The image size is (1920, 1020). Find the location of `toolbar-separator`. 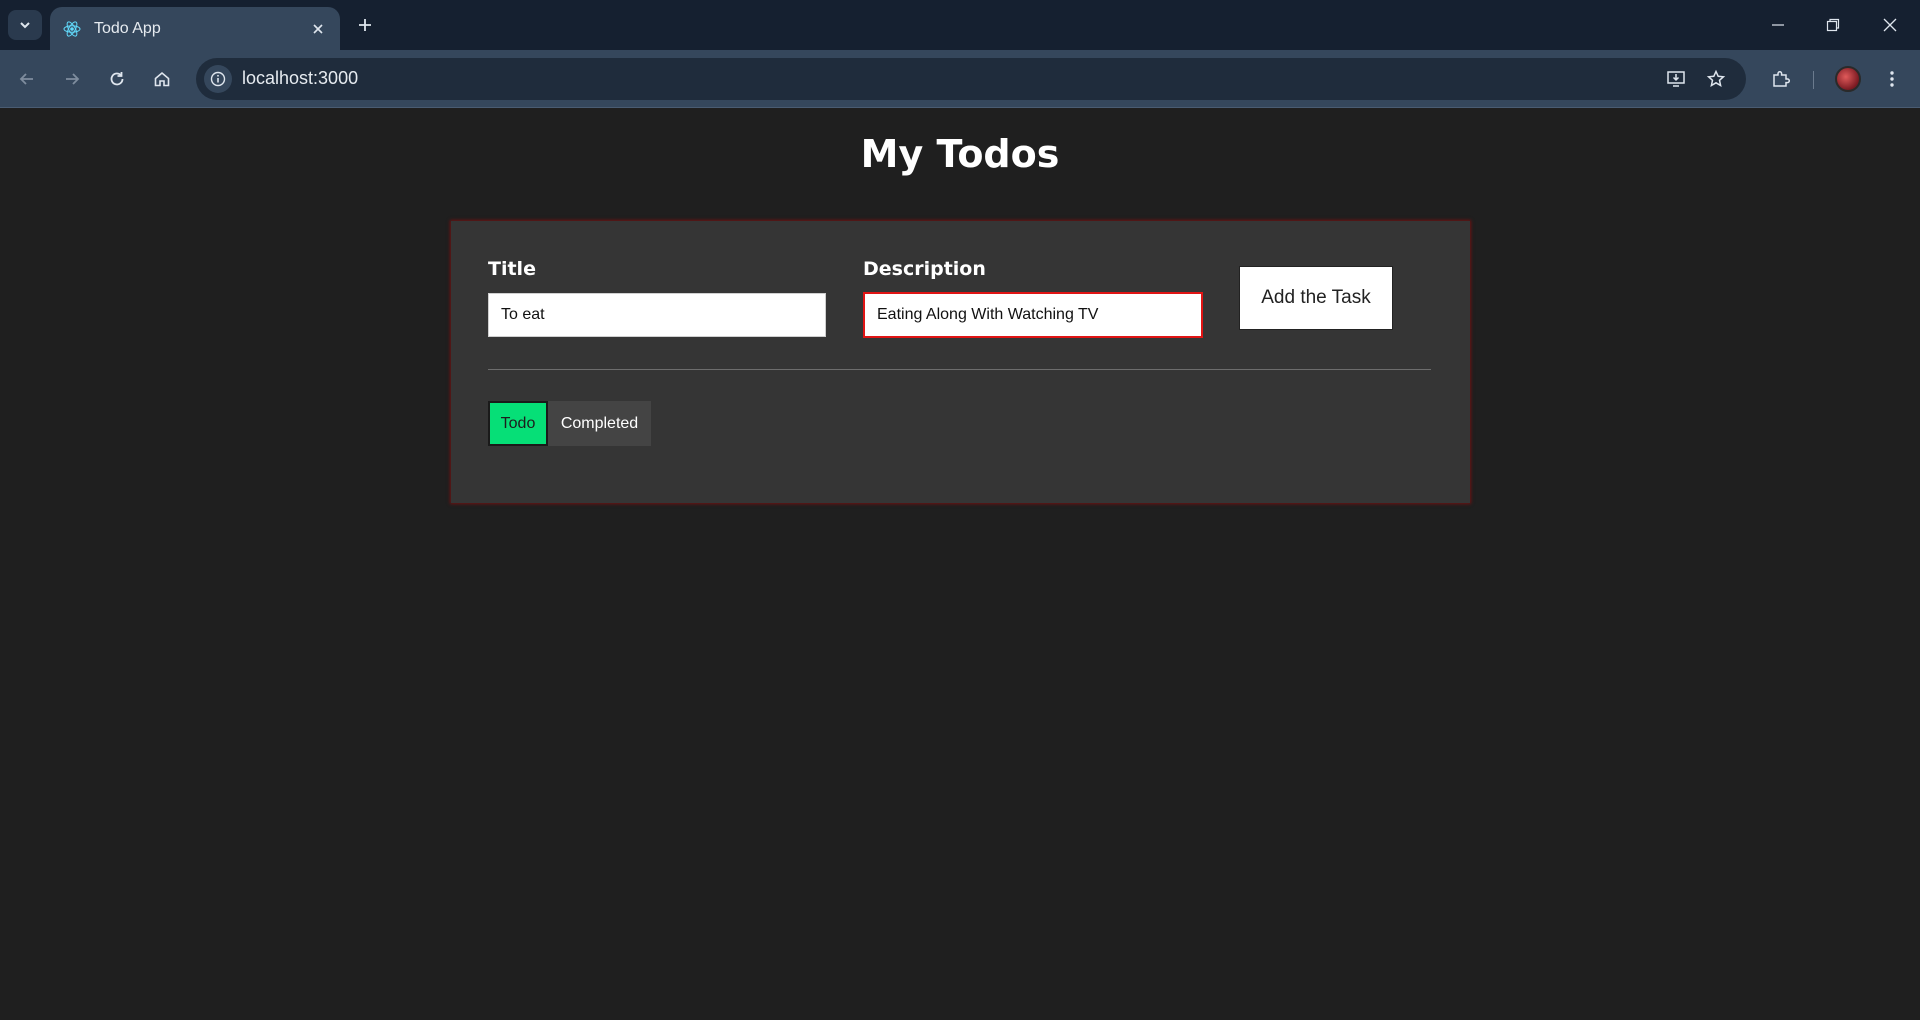

toolbar-separator is located at coordinates (1813, 80).